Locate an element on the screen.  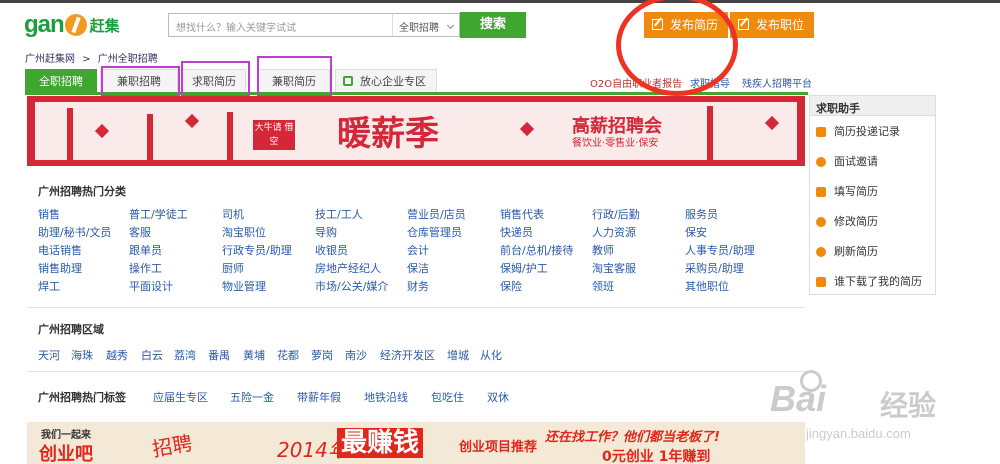
category-link: 采购员/助理 is located at coordinates (714, 268).